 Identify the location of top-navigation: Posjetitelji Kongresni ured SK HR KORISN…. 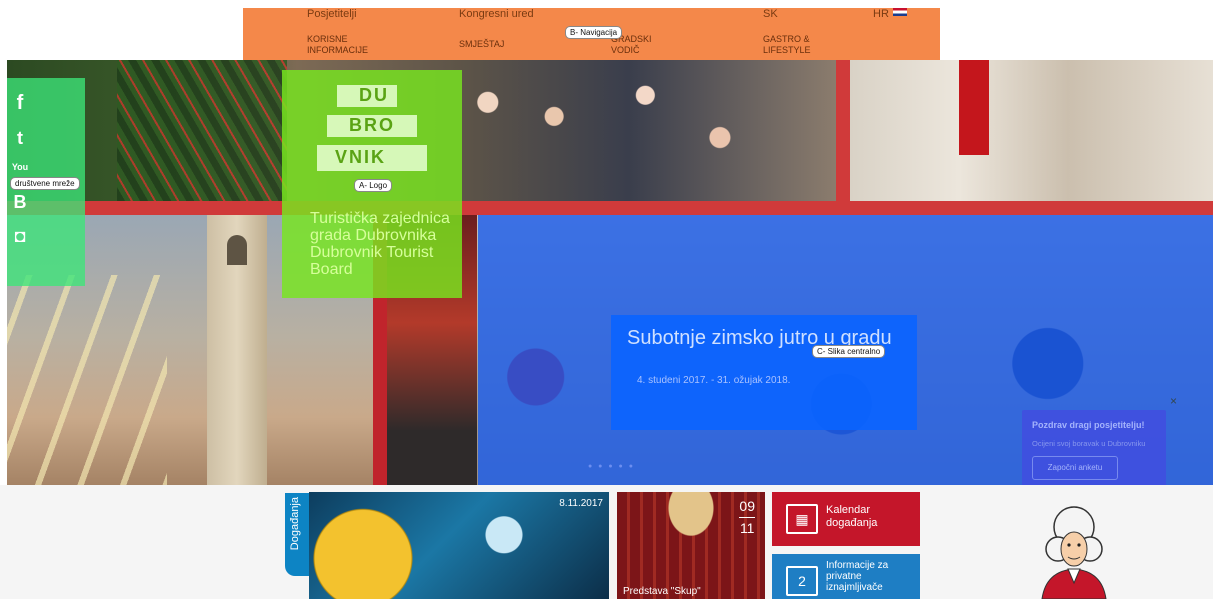
(591, 34).